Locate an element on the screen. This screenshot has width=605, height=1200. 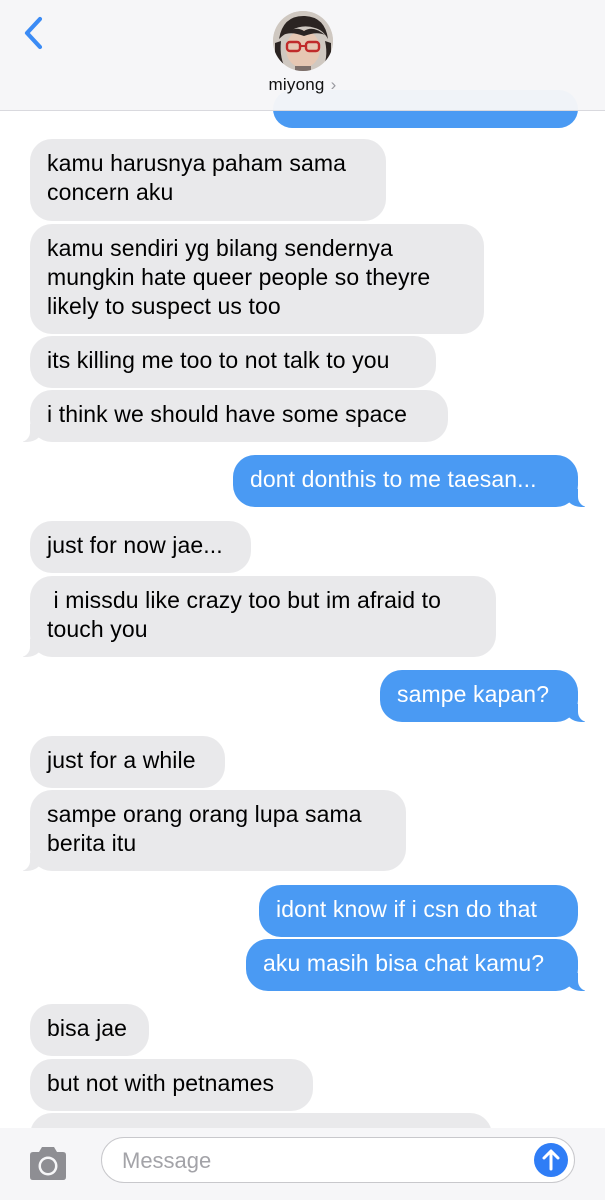
camera-icon is located at coordinates (48, 1163).